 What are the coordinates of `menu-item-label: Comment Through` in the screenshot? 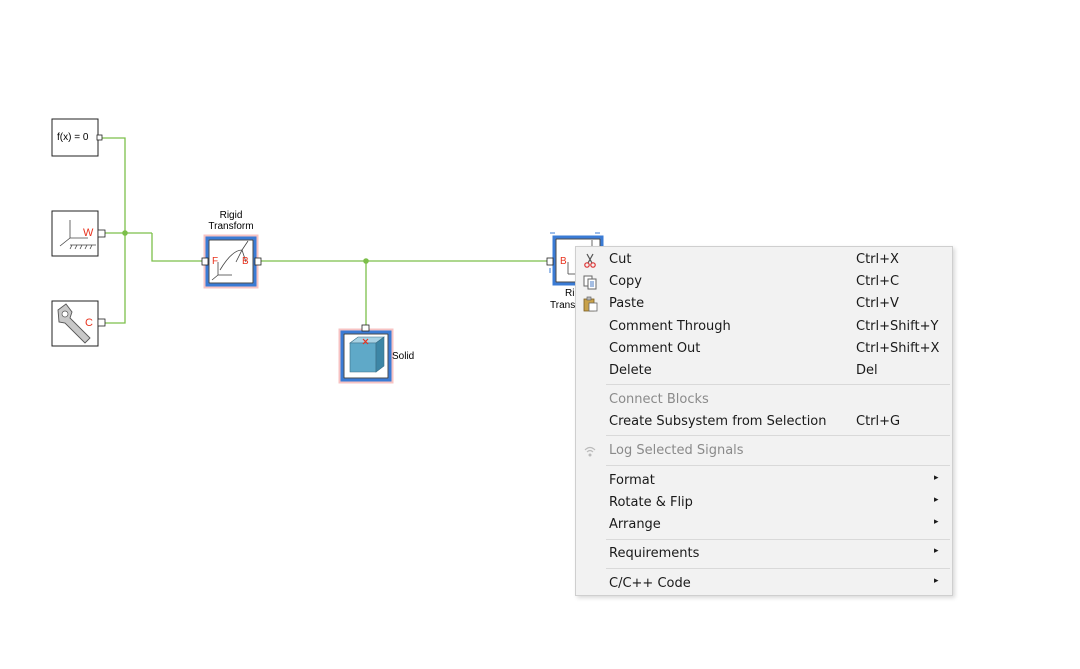 It's located at (670, 326).